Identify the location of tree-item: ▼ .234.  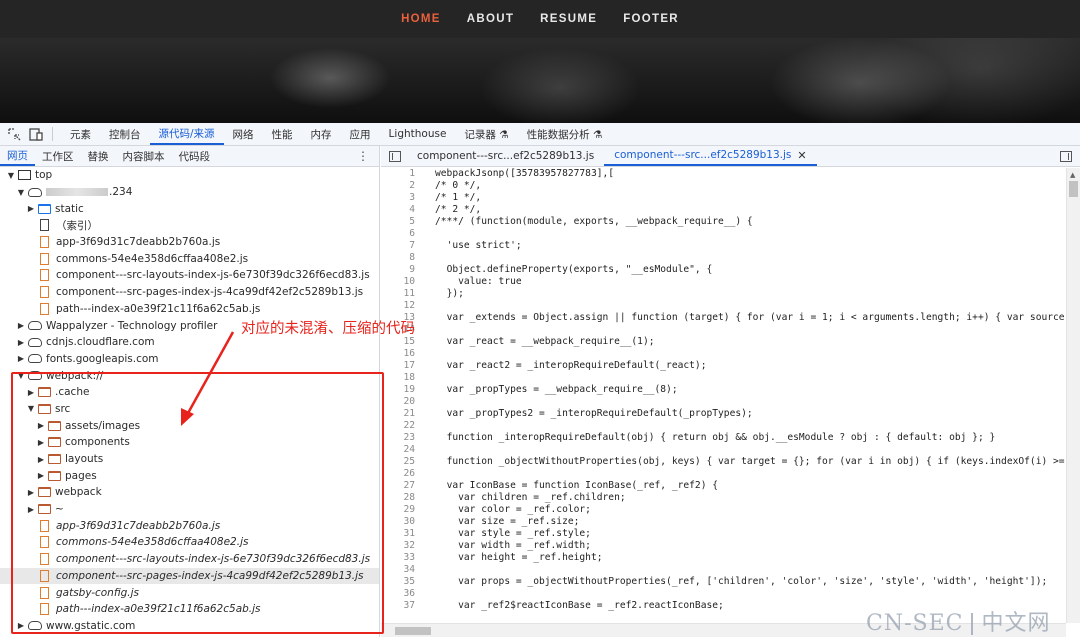
(189, 192).